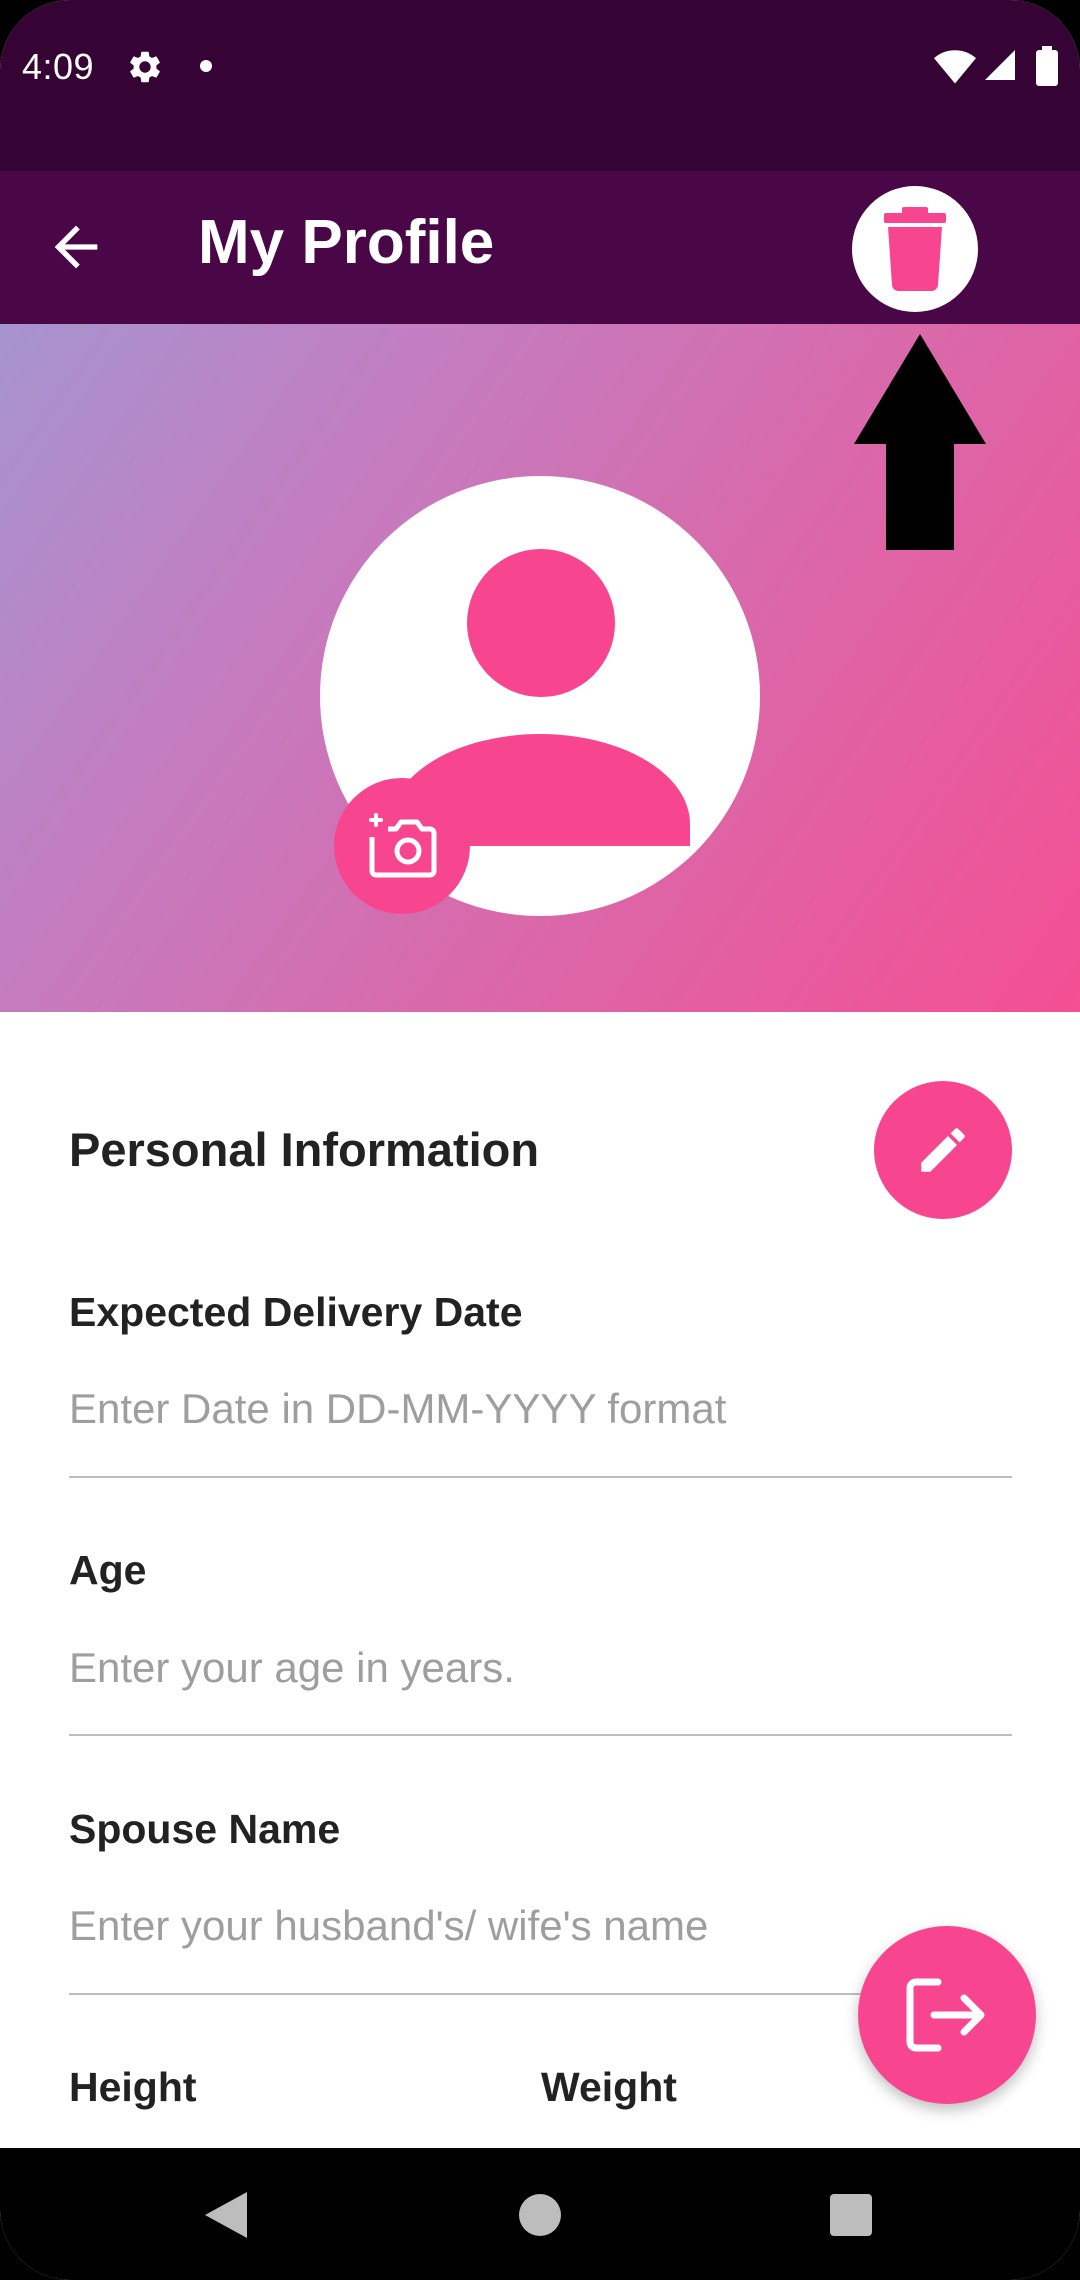  I want to click on nav-home-icon, so click(540, 2215).